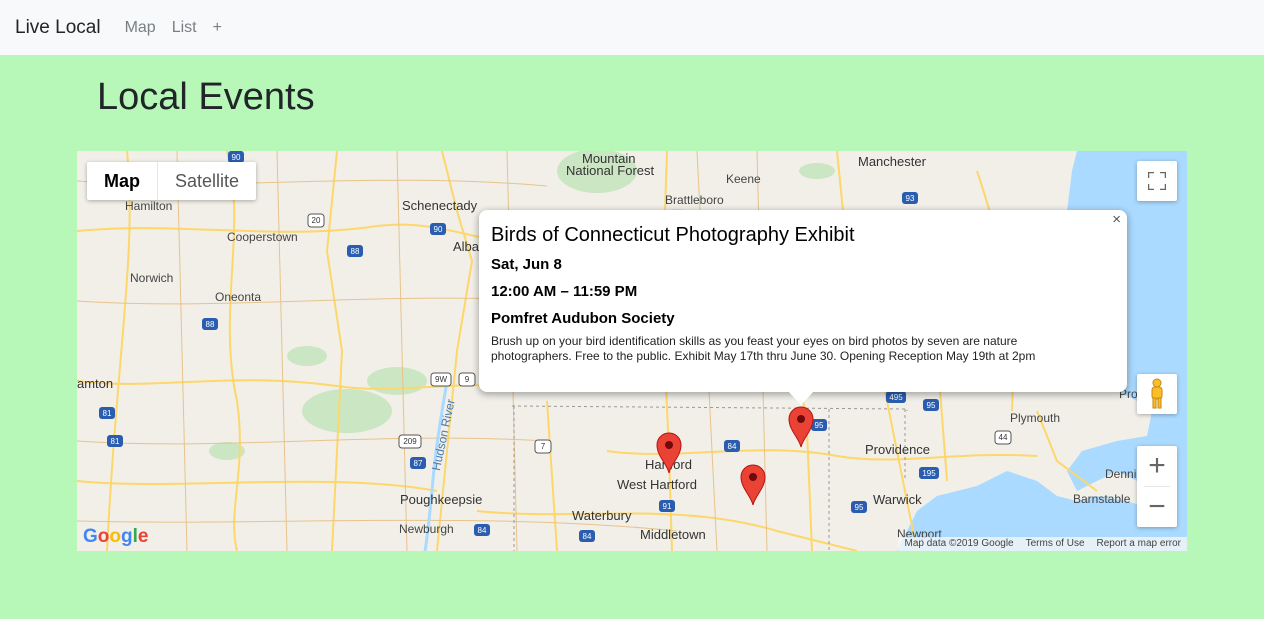  I want to click on map-type-satellite-button: Satellite, so click(207, 181).